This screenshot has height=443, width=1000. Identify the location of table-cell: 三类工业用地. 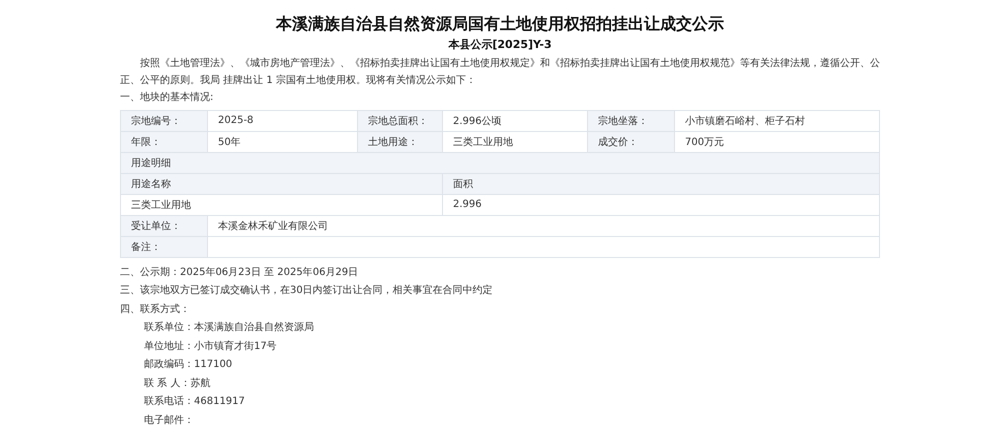
(281, 204).